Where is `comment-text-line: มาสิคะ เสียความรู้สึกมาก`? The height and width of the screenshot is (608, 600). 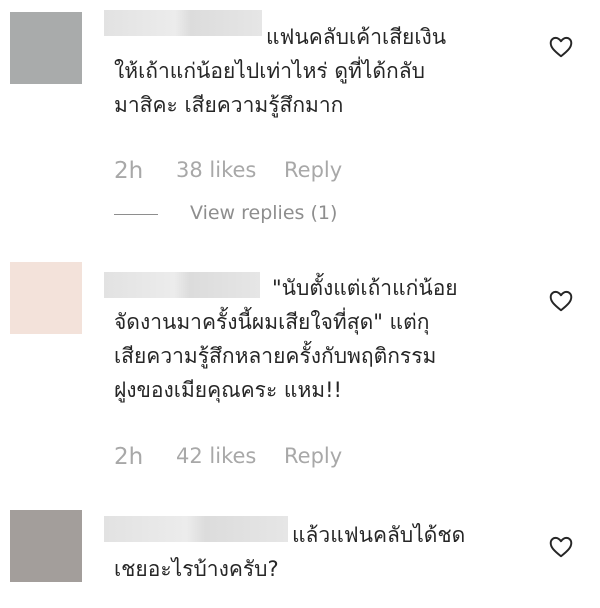
comment-text-line: มาสิคะ เสียความรู้สึกมาก is located at coordinates (229, 105).